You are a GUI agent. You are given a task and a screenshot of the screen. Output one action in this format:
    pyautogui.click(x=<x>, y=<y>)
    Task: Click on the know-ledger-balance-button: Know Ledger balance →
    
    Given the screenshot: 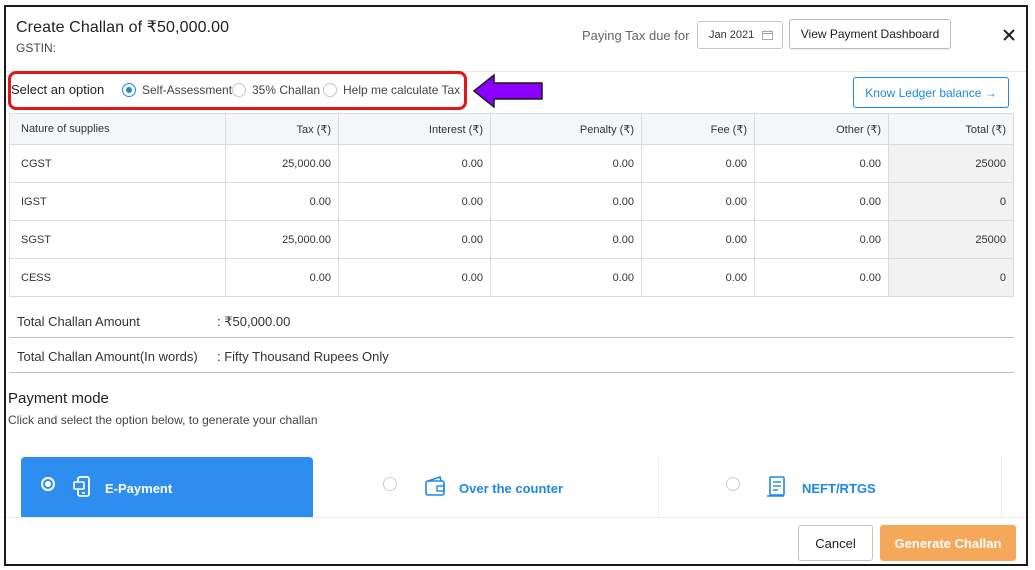 What is the action you would take?
    pyautogui.click(x=931, y=92)
    